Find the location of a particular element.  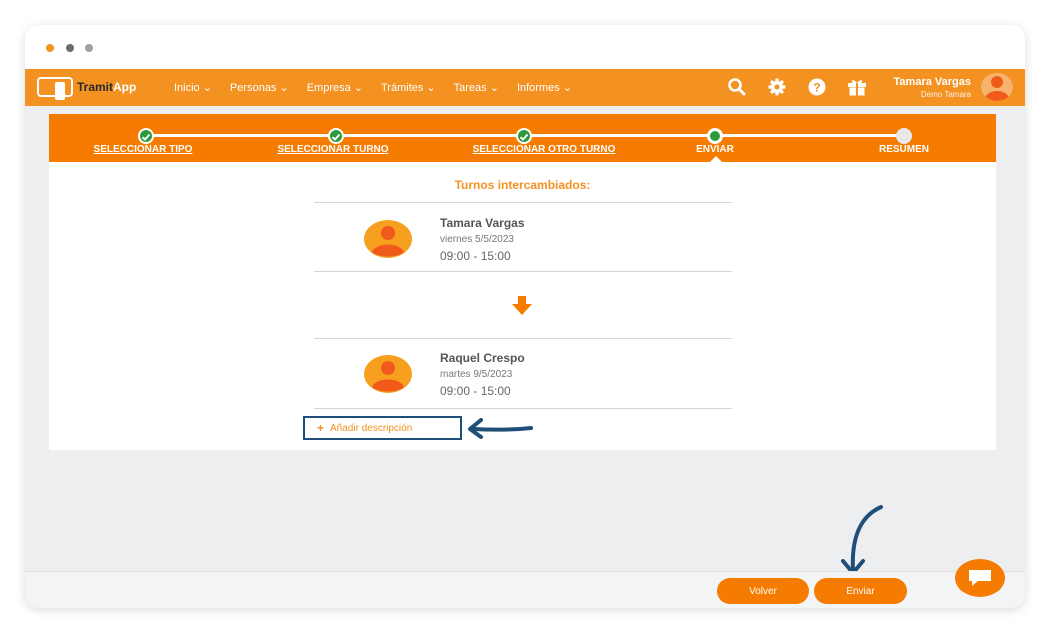

step-5-label: RESUMEN is located at coordinates (903, 149).